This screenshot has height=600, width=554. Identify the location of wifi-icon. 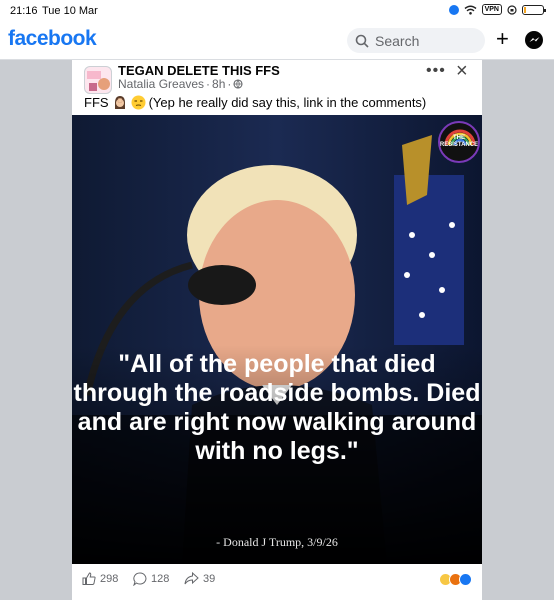
(470, 10).